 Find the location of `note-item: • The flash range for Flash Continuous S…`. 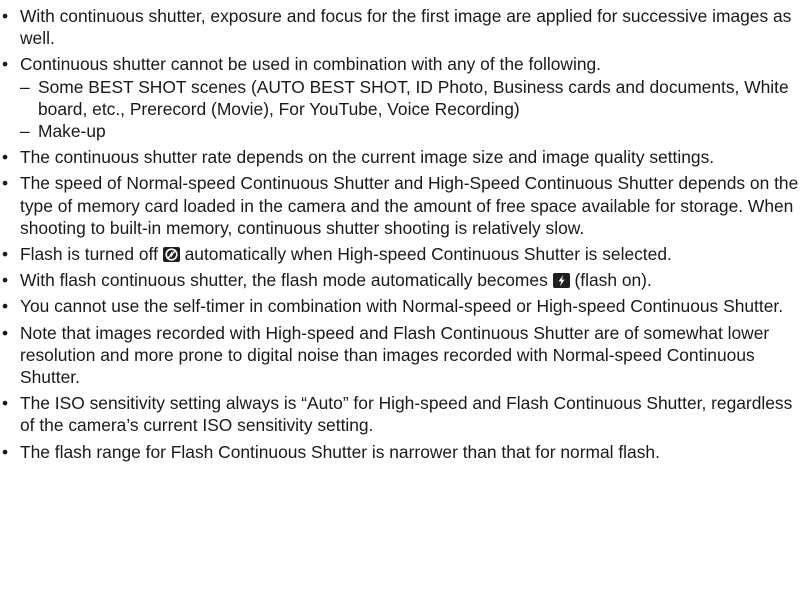

note-item: • The flash range for Flash Continuous S… is located at coordinates (402, 452).